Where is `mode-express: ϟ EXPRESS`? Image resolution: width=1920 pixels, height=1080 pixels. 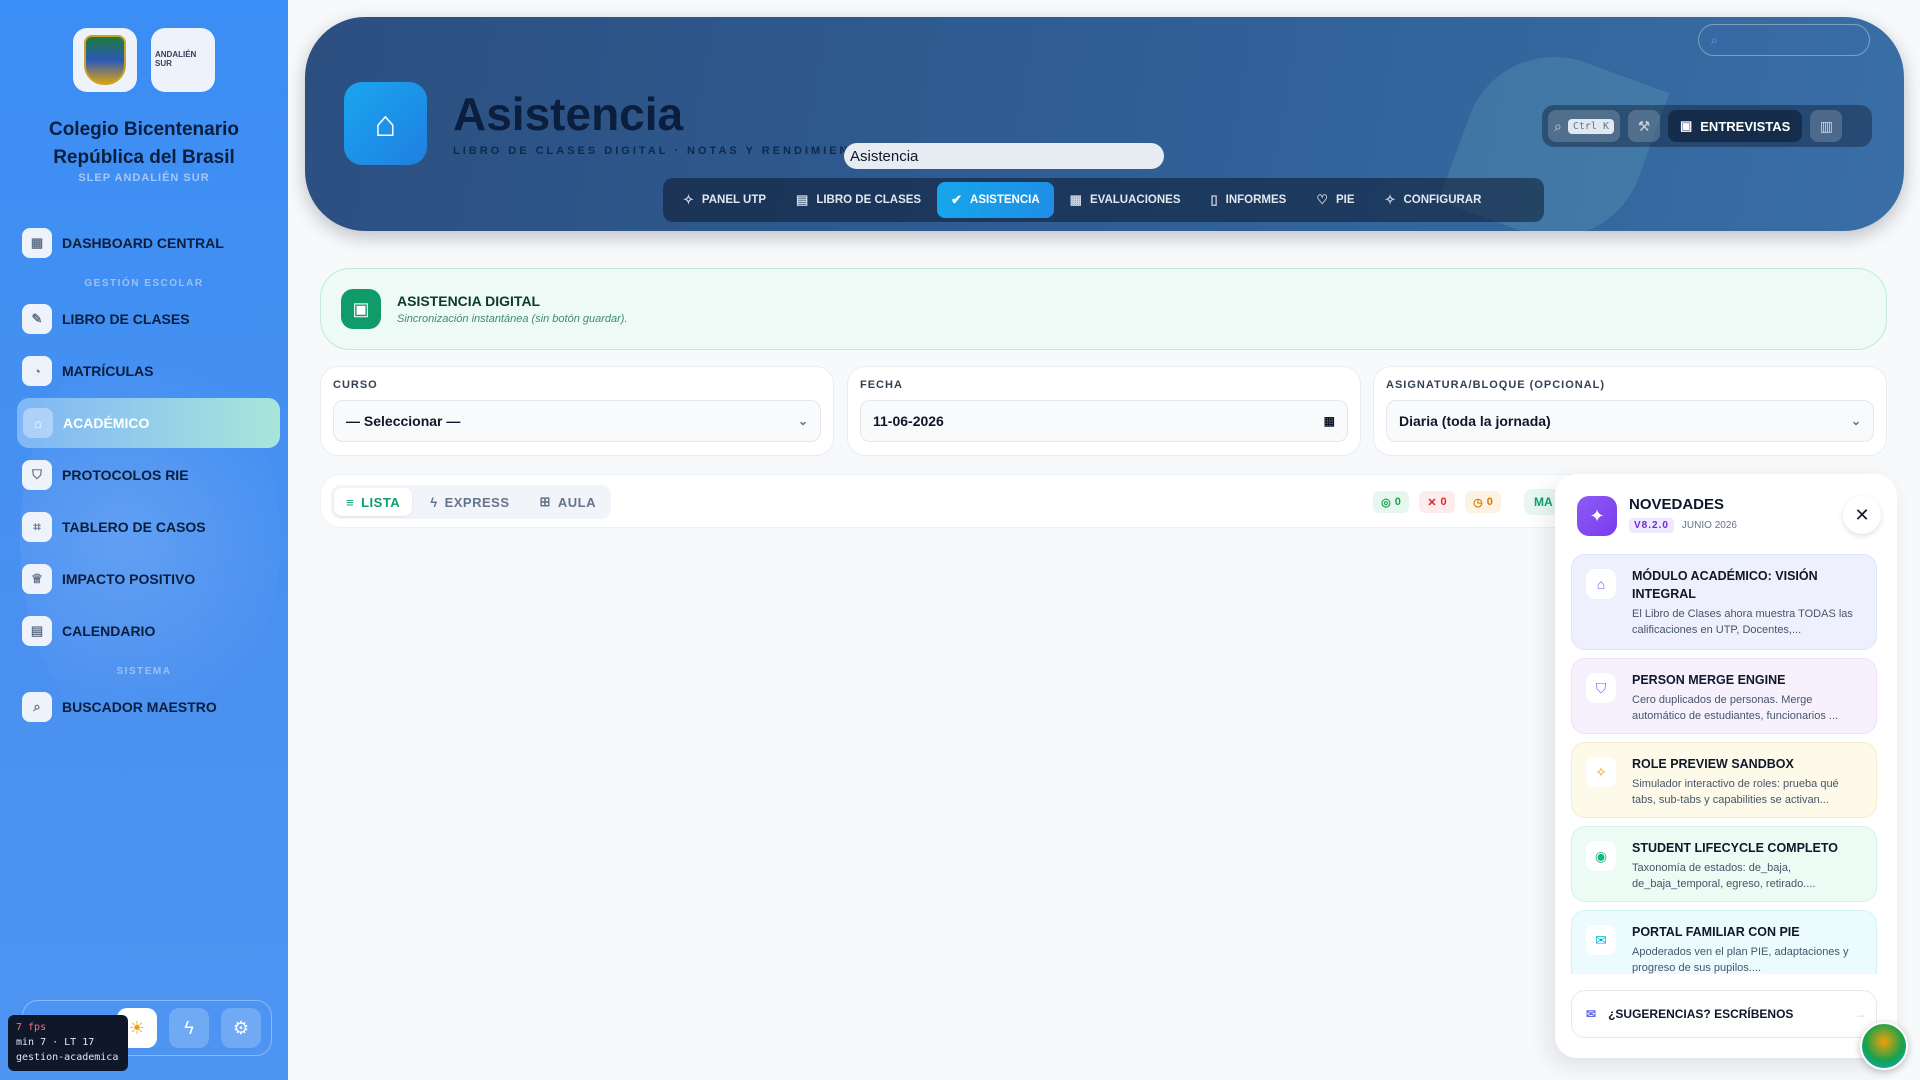
mode-express: ϟ EXPRESS is located at coordinates (469, 502).